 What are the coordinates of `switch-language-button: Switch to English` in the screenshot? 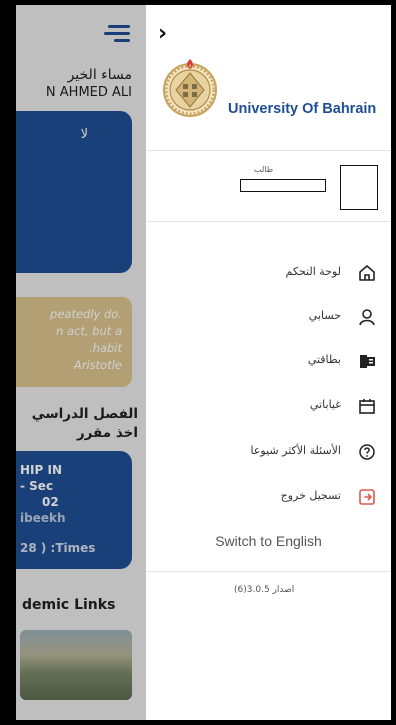 It's located at (268, 541).